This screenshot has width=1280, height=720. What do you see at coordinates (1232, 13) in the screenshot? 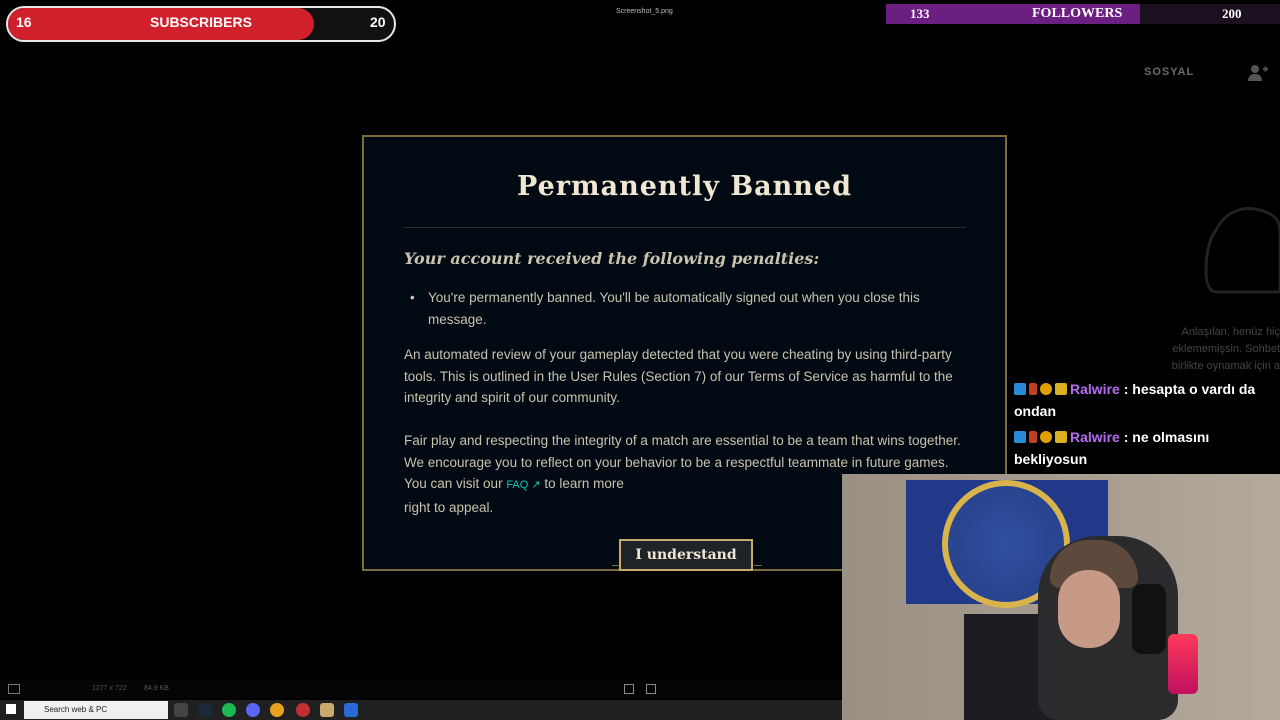
I see `follower-goal: 200` at bounding box center [1232, 13].